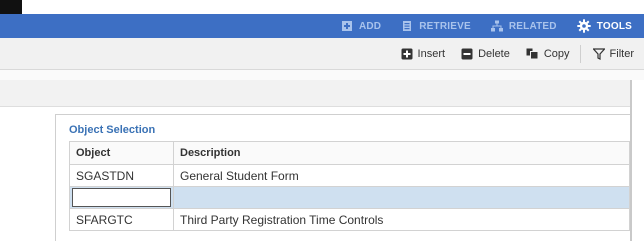 This screenshot has height=241, width=644. What do you see at coordinates (401, 153) in the screenshot?
I see `column-header-description: Description` at bounding box center [401, 153].